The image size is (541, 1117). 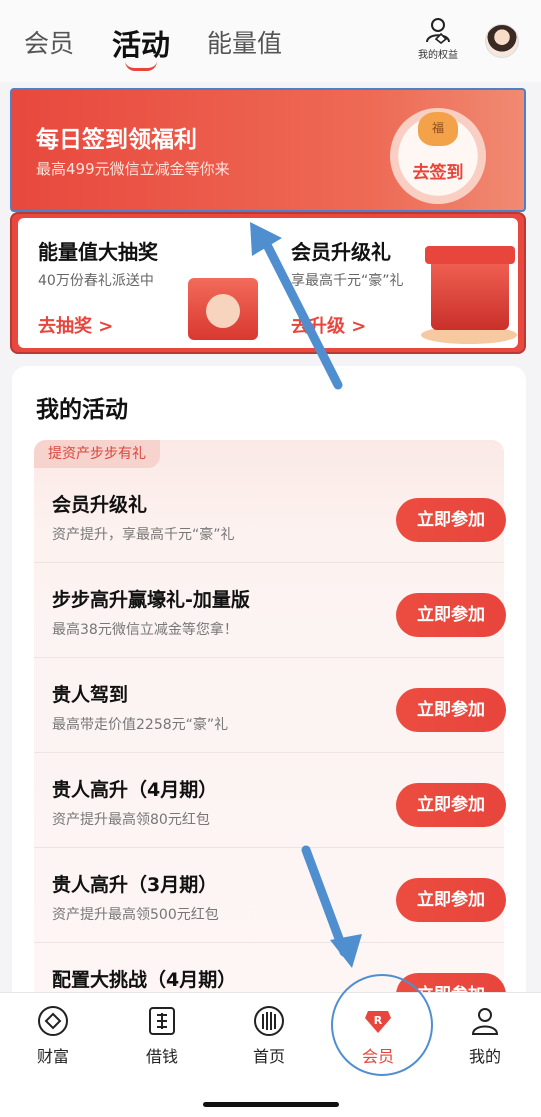 I want to click on tab-activities: 活动, so click(x=141, y=43).